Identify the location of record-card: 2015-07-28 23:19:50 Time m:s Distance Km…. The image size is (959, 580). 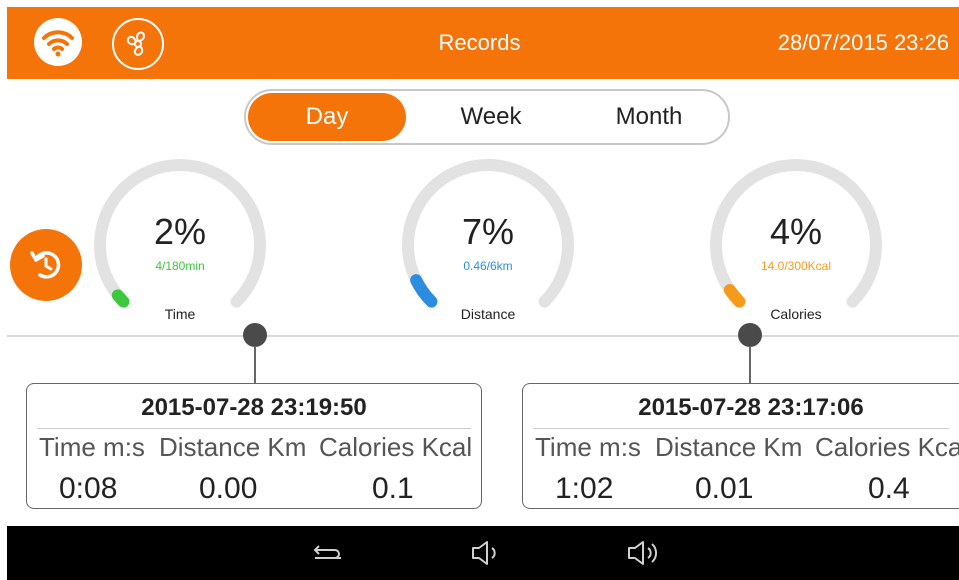
(254, 446).